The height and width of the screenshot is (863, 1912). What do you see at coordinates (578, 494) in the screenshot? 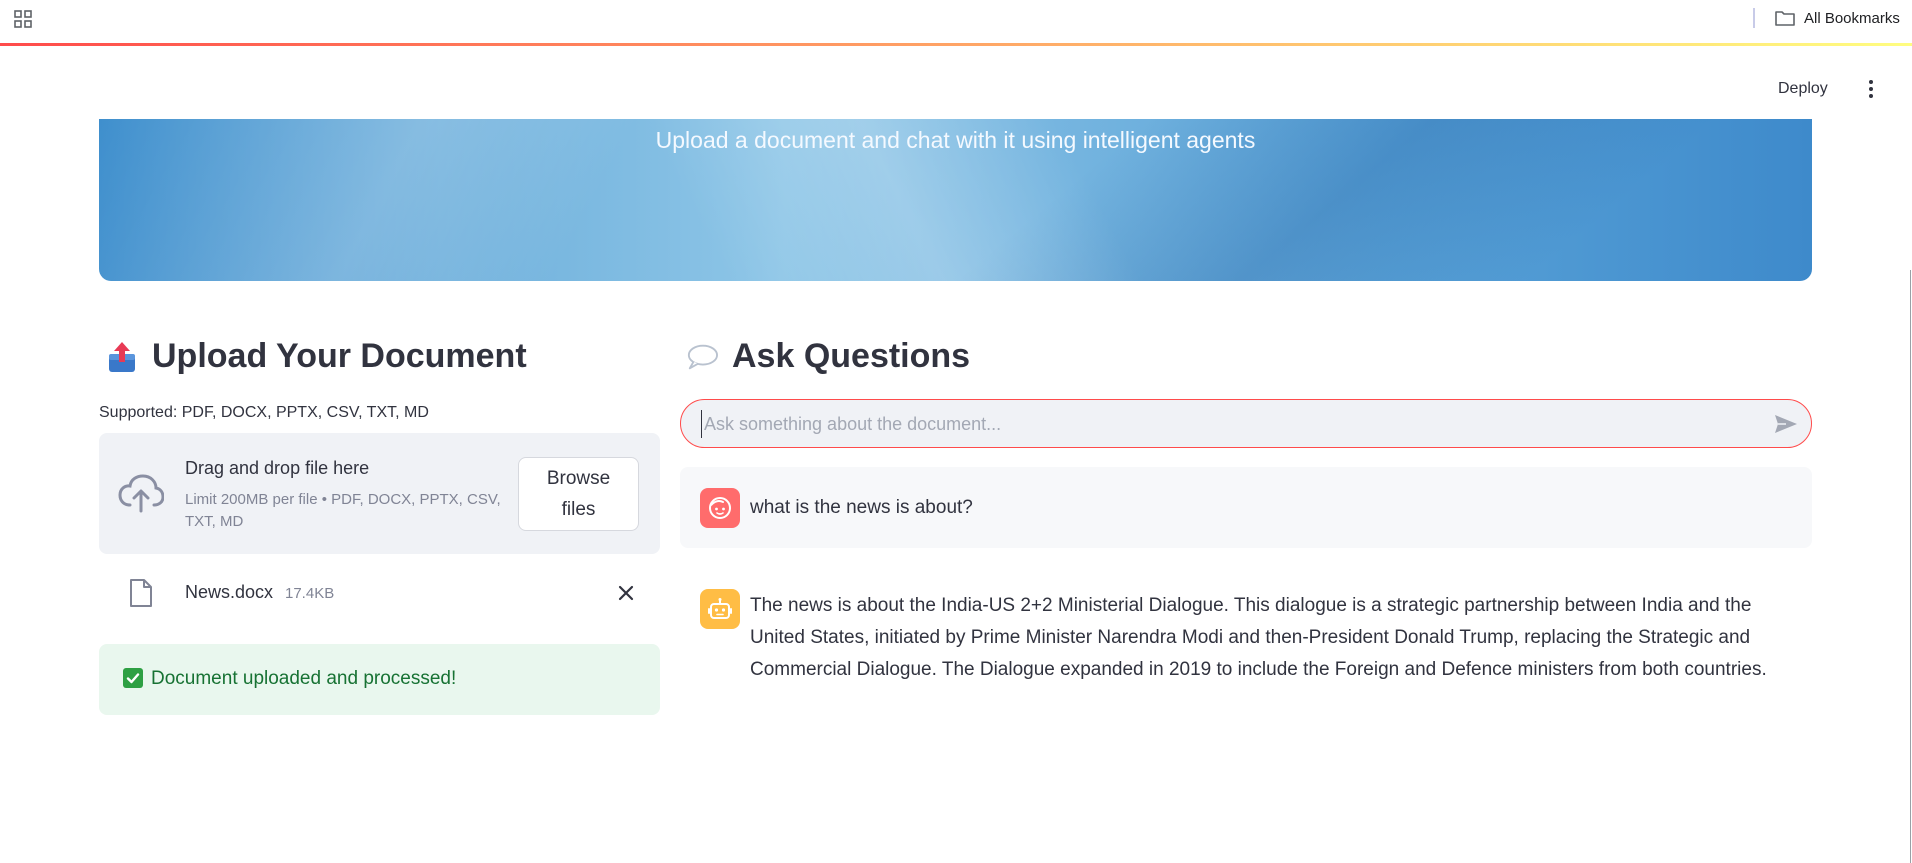
I see `browse-files-button: Browse files` at bounding box center [578, 494].